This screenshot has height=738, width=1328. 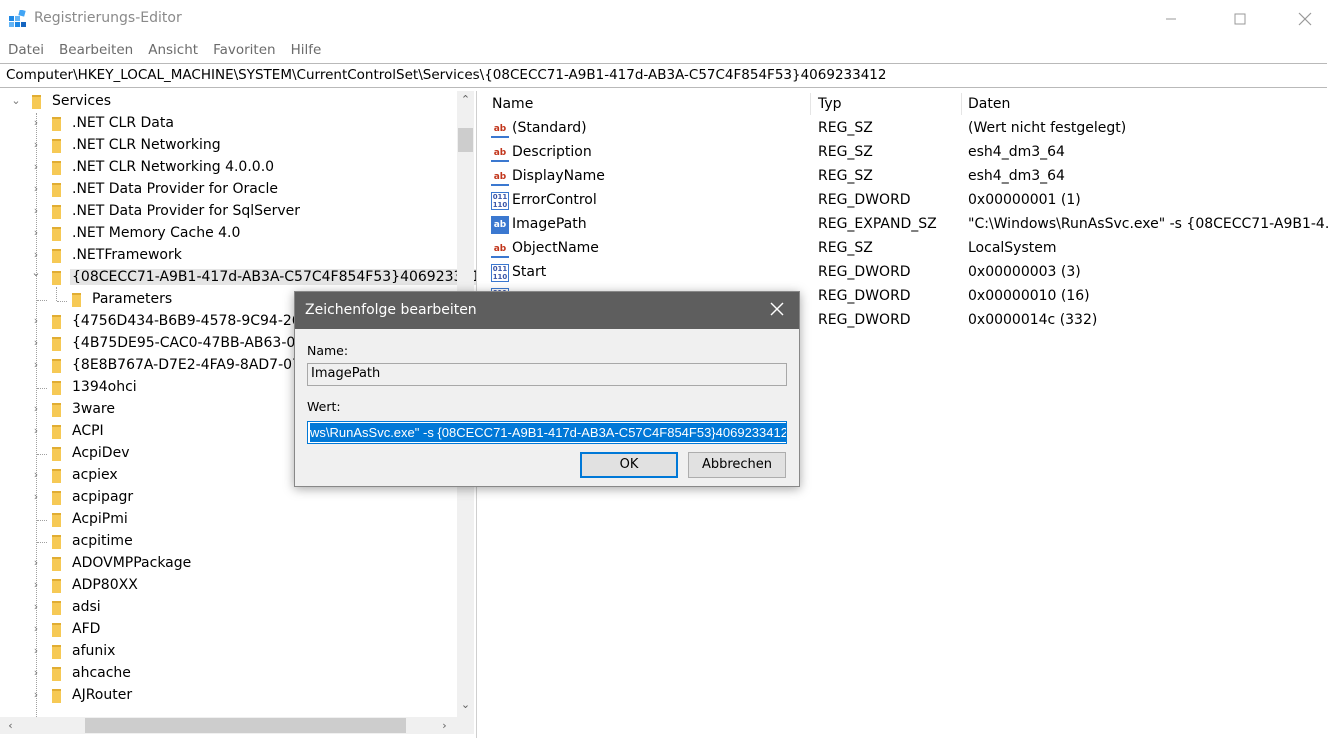 I want to click on window-title: Registrierungs-Editor, so click(x=108, y=18).